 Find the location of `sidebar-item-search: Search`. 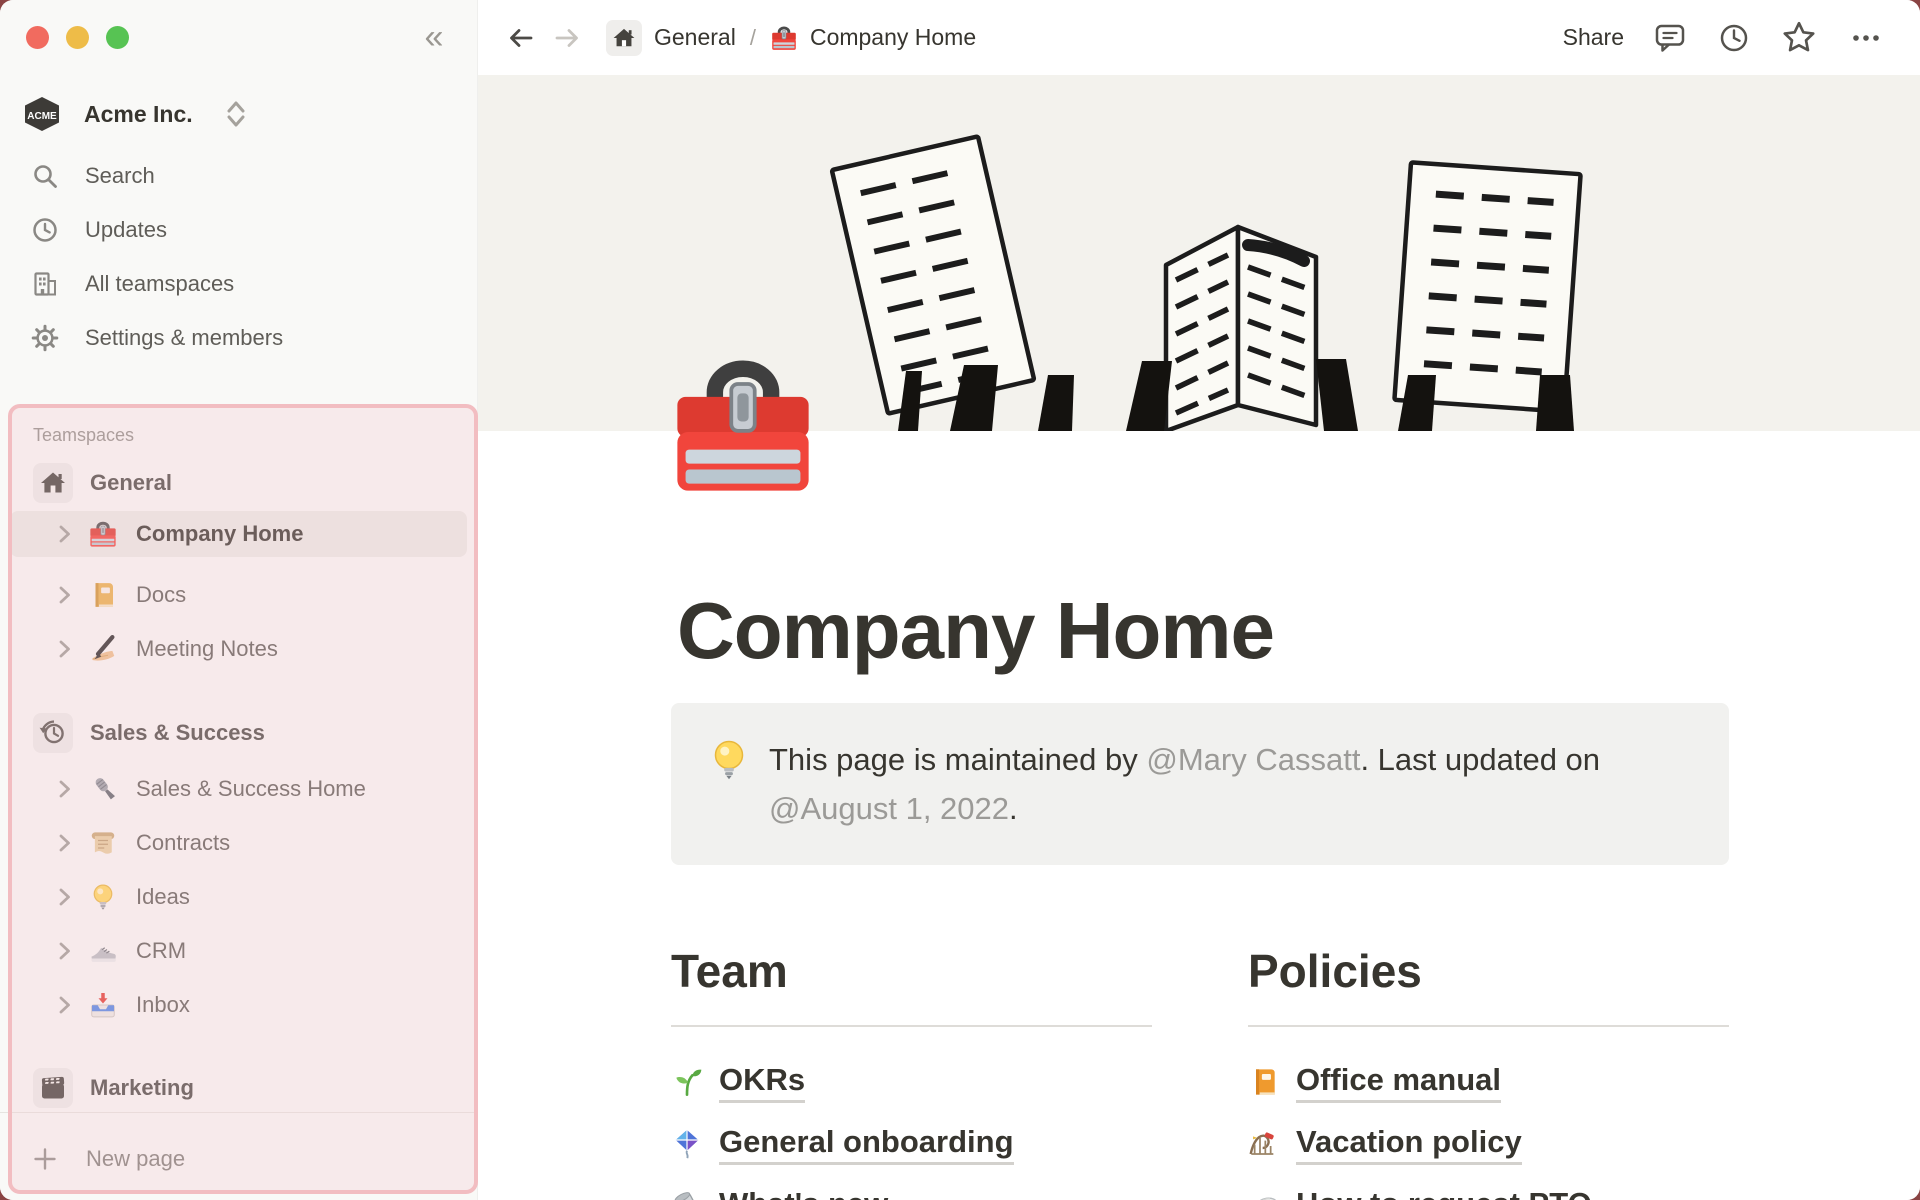

sidebar-item-search: Search is located at coordinates (238, 176).